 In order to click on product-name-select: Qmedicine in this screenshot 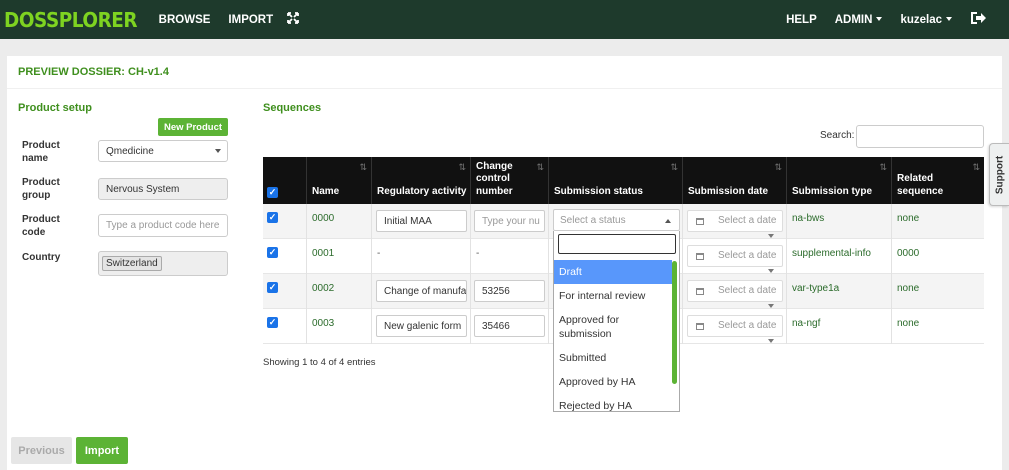, I will do `click(163, 151)`.